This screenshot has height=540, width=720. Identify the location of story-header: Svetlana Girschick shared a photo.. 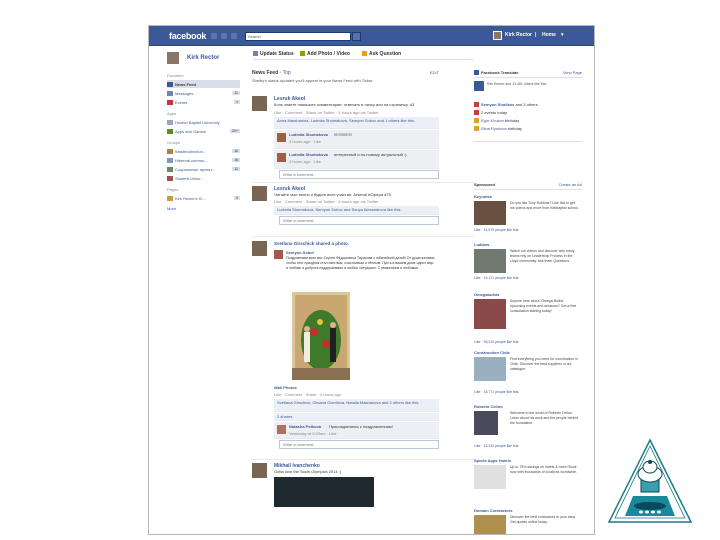
(311, 243).